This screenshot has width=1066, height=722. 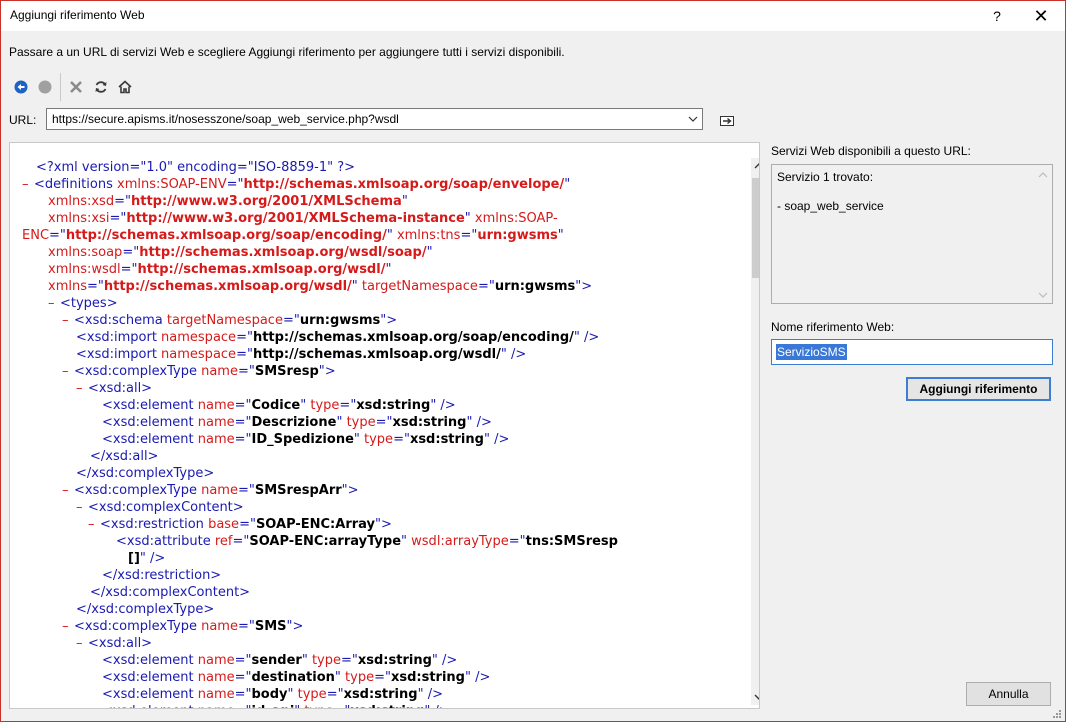 I want to click on services-list: Servizio 1 trovato: - soap_web_service, so click(x=912, y=234).